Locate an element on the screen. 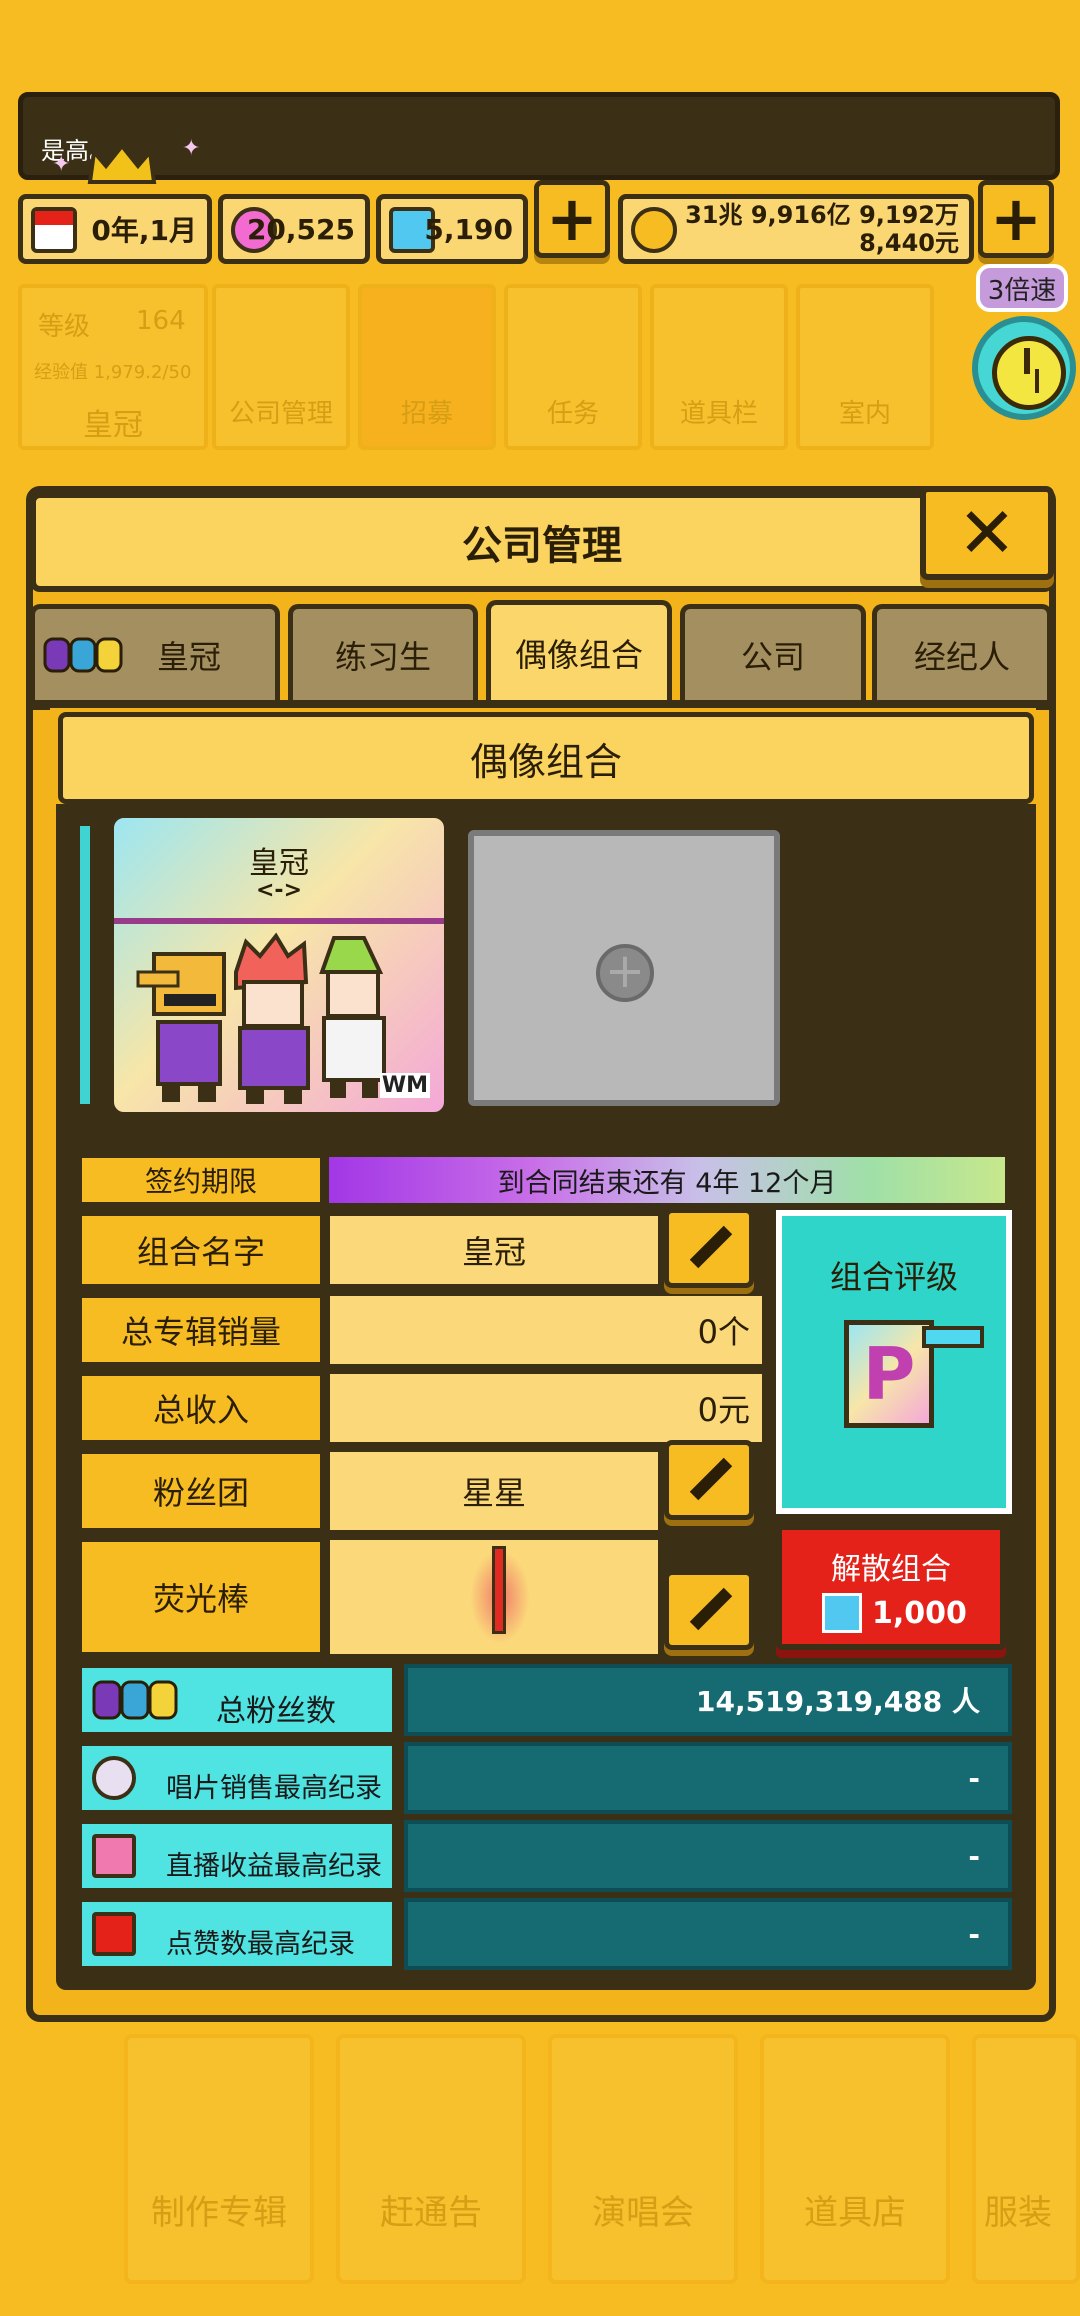  tab-company-label: 公司 is located at coordinates (772, 656).